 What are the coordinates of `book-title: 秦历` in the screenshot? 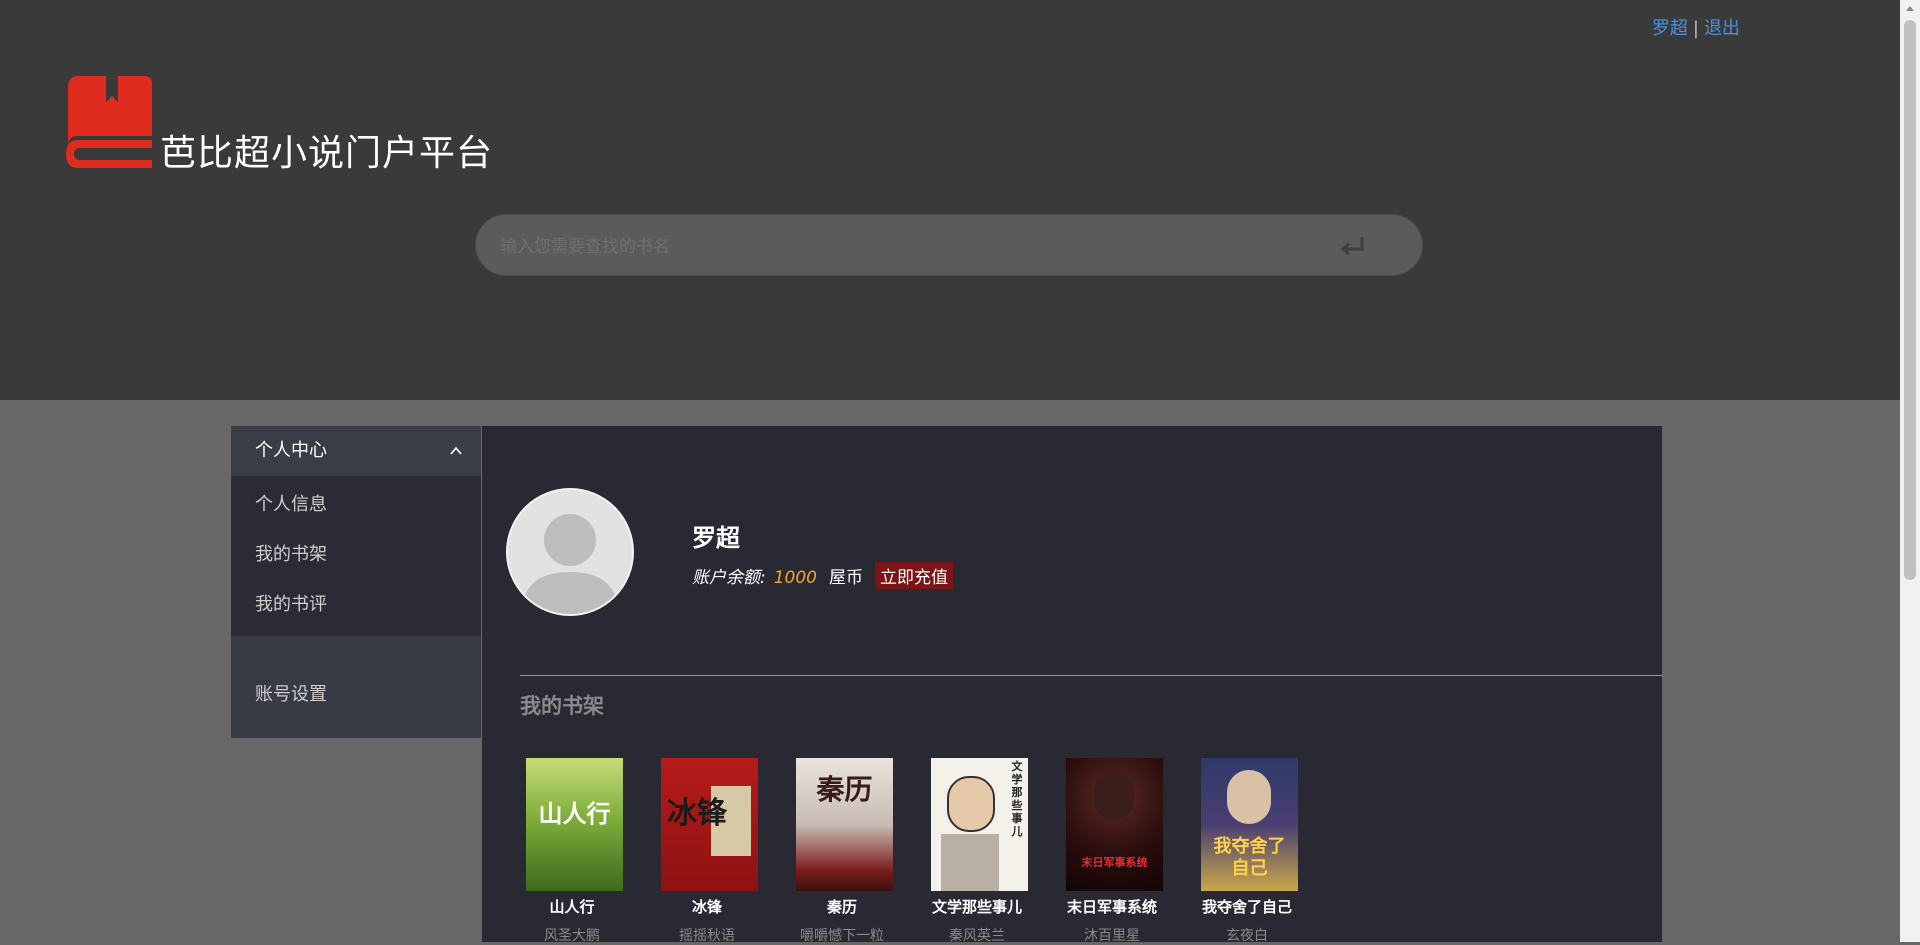 It's located at (842, 906).